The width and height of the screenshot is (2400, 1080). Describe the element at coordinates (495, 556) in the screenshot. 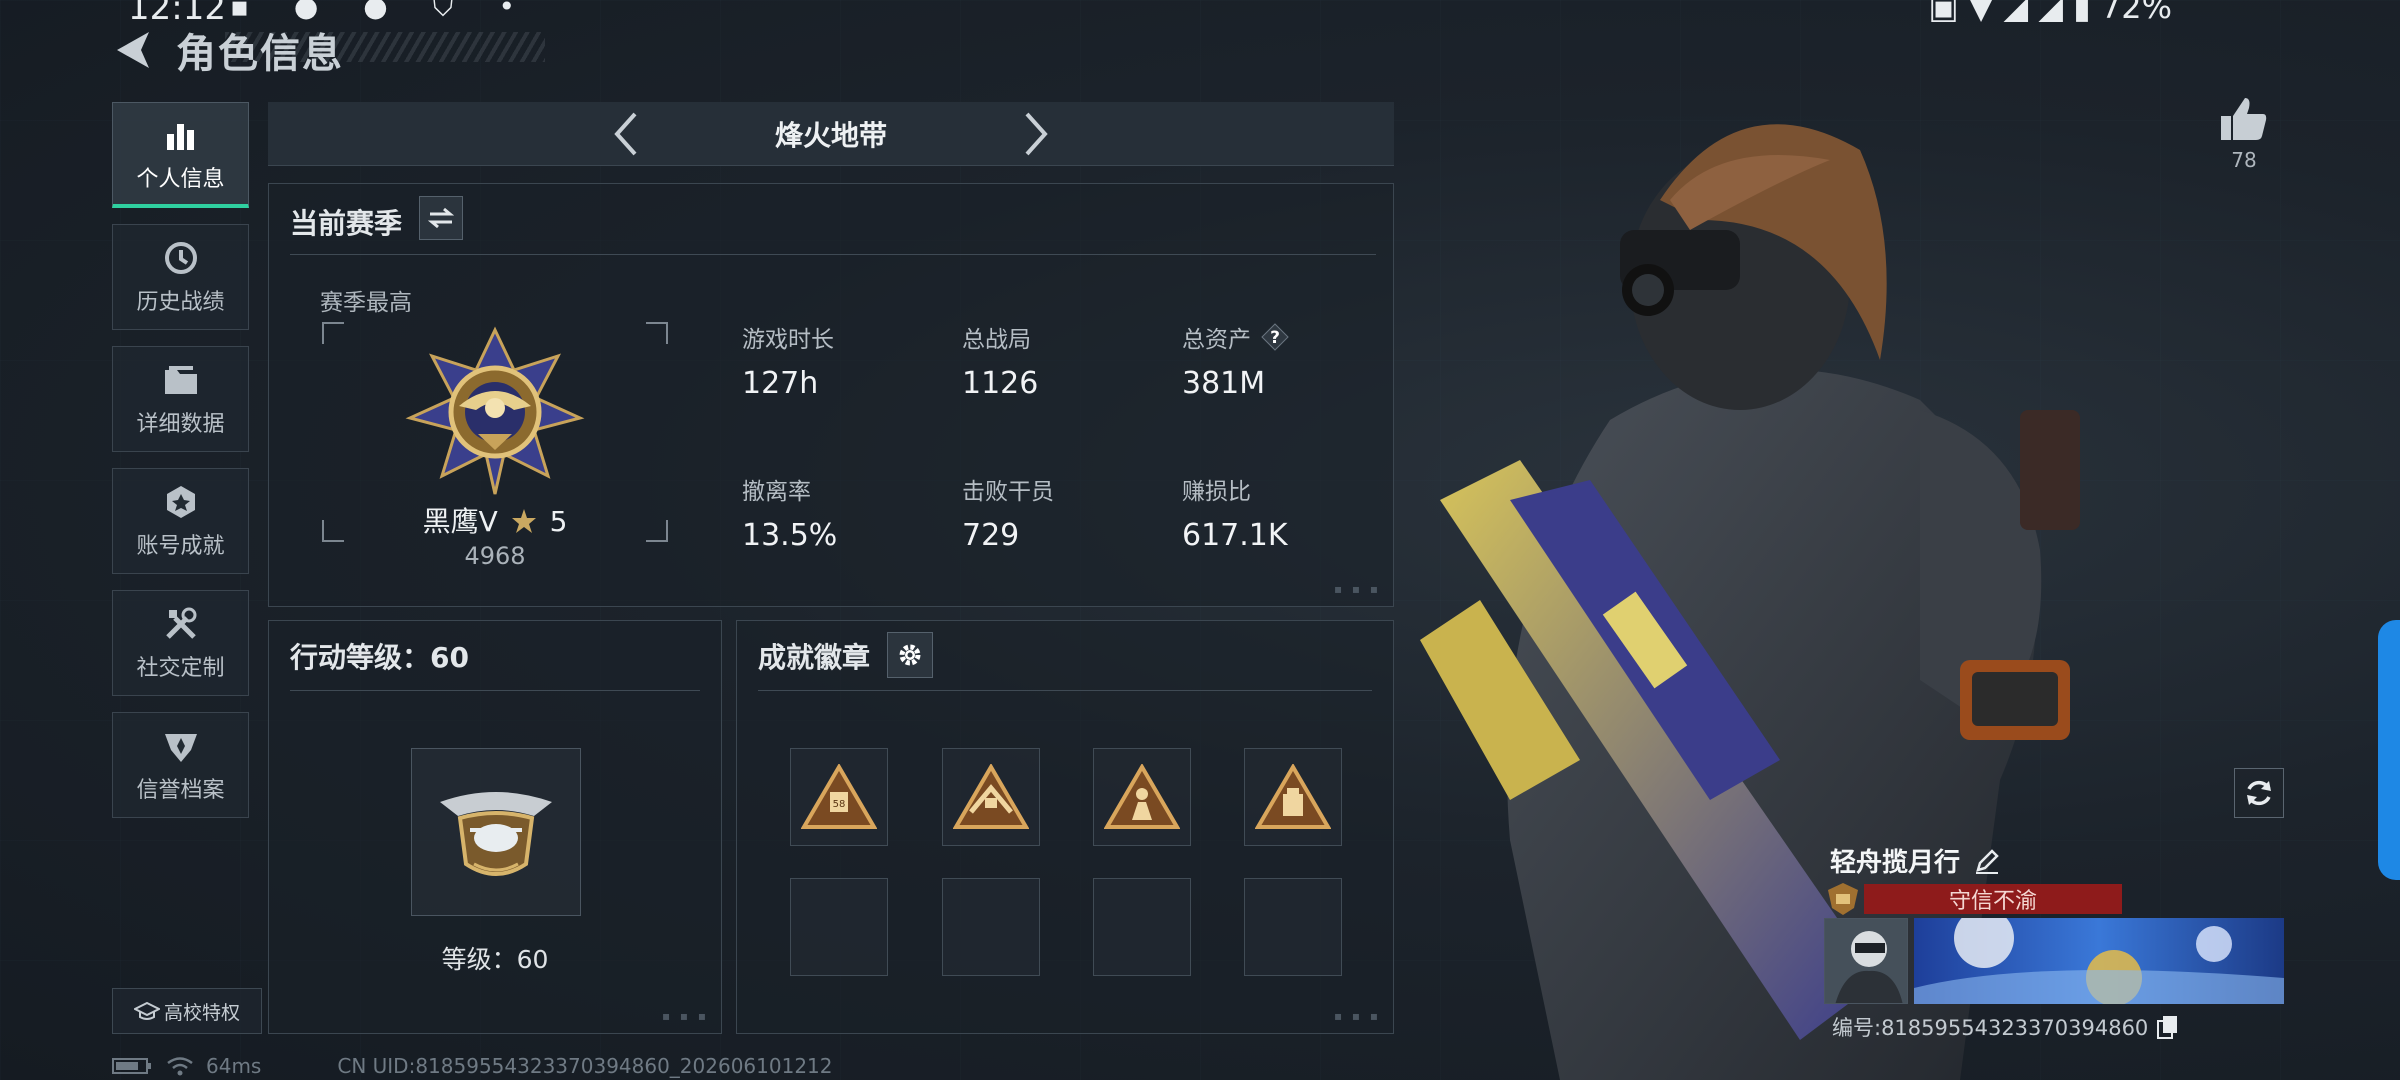

I see `rank-score: 4968` at that location.